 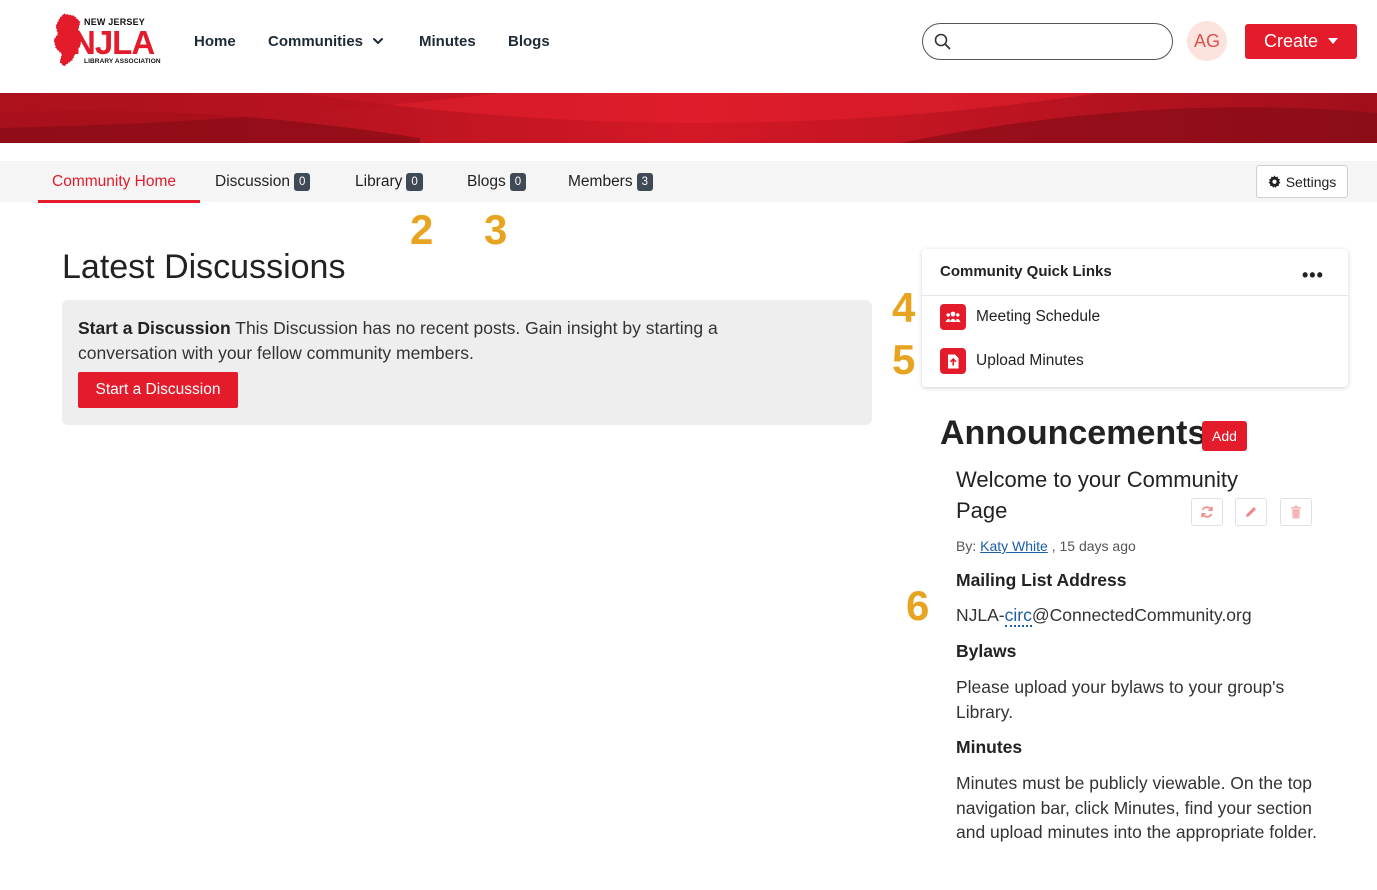 I want to click on author-link: Katy White, so click(x=1014, y=546).